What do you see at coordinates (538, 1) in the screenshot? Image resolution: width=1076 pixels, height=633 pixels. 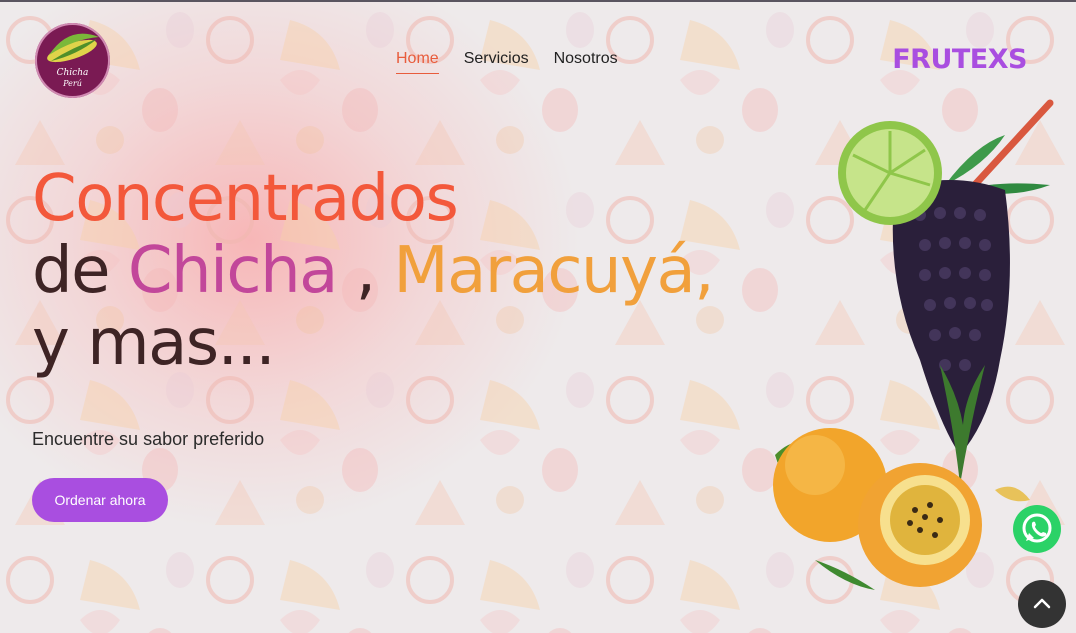 I see `top-border` at bounding box center [538, 1].